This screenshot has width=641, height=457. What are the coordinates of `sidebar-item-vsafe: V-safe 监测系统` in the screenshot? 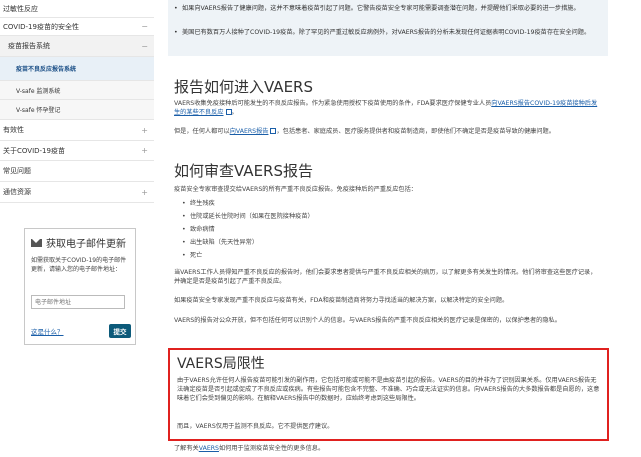 It's located at (77, 90).